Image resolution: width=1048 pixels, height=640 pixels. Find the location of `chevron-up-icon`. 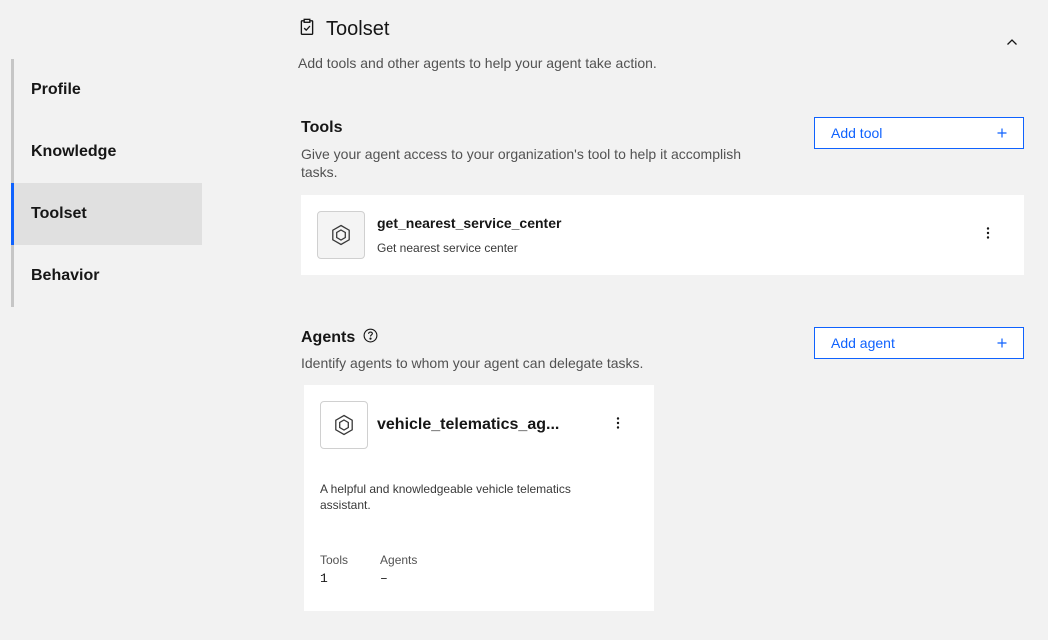

chevron-up-icon is located at coordinates (1012, 42).